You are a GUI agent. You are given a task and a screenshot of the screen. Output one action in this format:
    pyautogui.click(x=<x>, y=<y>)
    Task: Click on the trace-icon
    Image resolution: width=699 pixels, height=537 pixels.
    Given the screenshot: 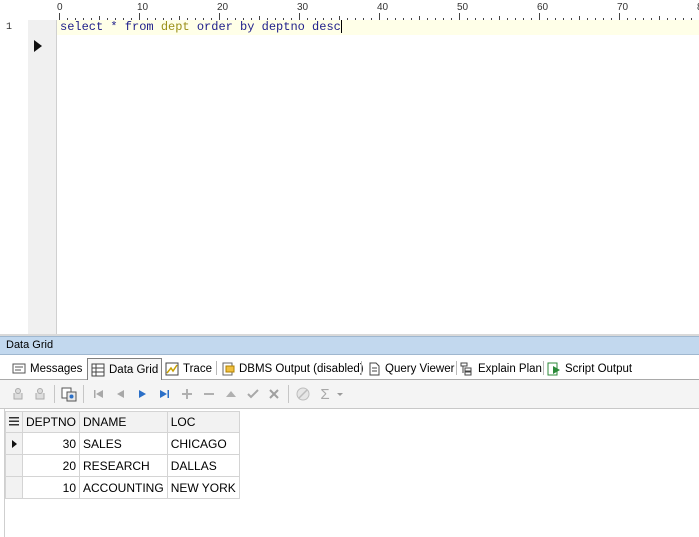 What is the action you would take?
    pyautogui.click(x=172, y=369)
    